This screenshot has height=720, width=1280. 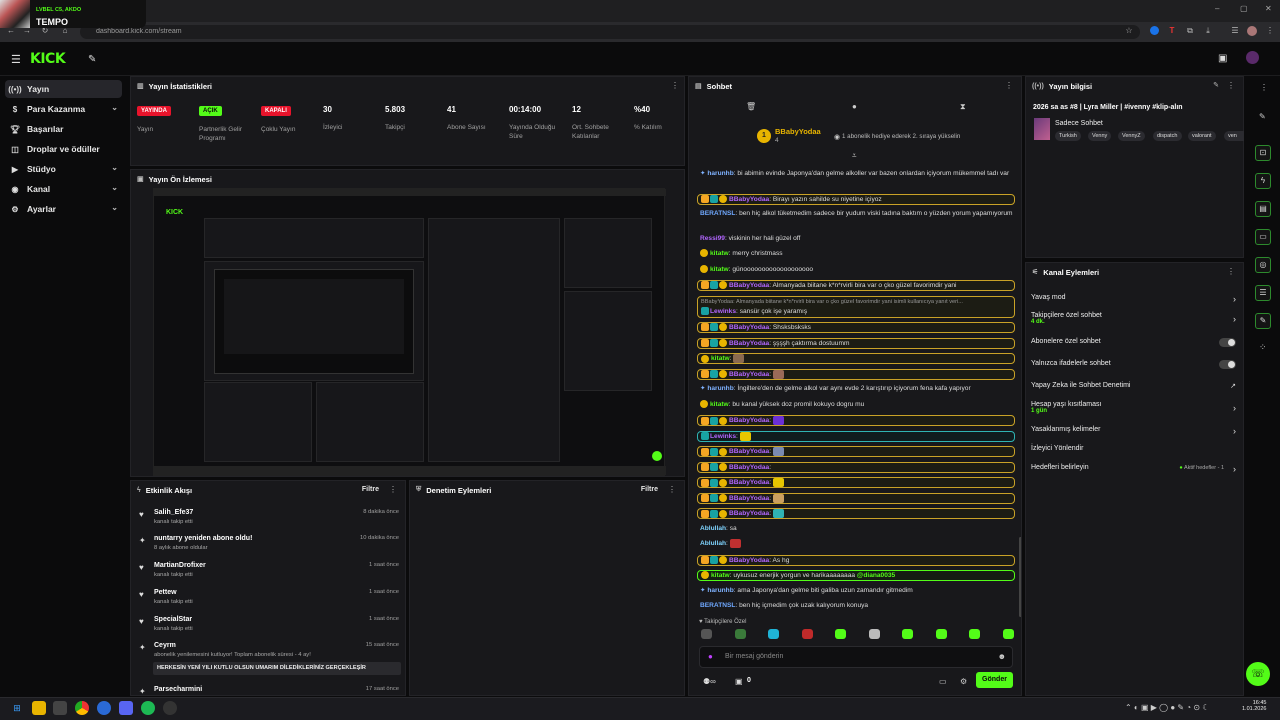 I want to click on extensions-puzzle-icon: ⧉, so click(x=1190, y=31).